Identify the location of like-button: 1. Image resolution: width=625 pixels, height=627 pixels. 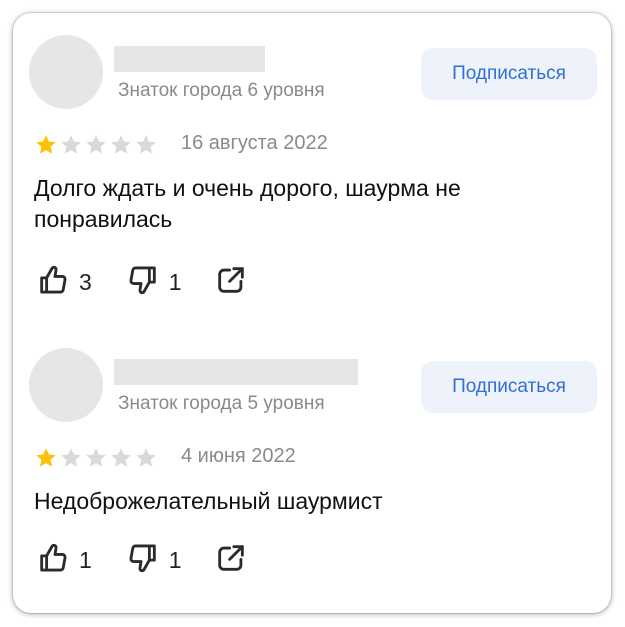
(64, 560).